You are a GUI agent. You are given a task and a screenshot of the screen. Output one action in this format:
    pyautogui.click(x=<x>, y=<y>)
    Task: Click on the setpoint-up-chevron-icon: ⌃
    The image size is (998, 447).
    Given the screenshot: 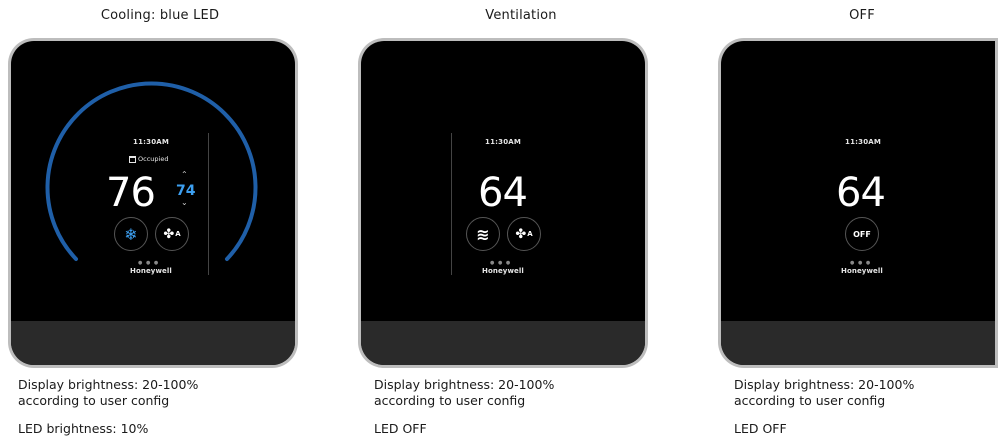 What is the action you would take?
    pyautogui.click(x=184, y=175)
    